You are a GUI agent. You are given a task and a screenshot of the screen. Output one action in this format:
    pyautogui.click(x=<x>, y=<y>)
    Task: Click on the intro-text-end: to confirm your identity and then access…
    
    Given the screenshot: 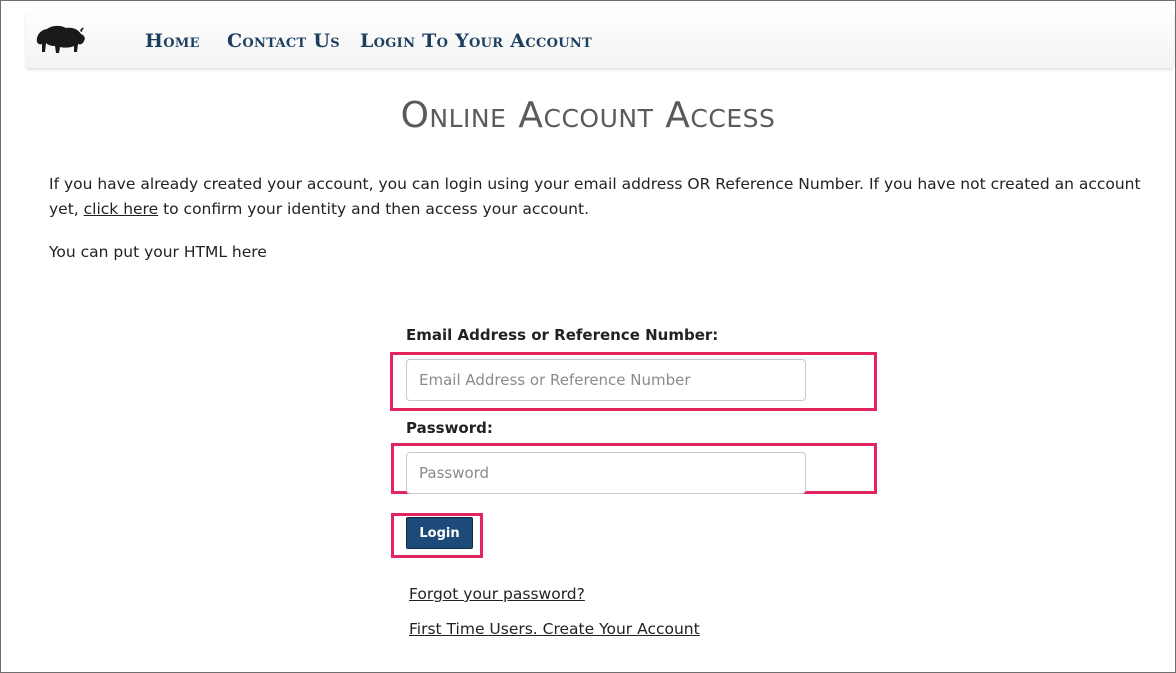 What is the action you would take?
    pyautogui.click(x=374, y=209)
    